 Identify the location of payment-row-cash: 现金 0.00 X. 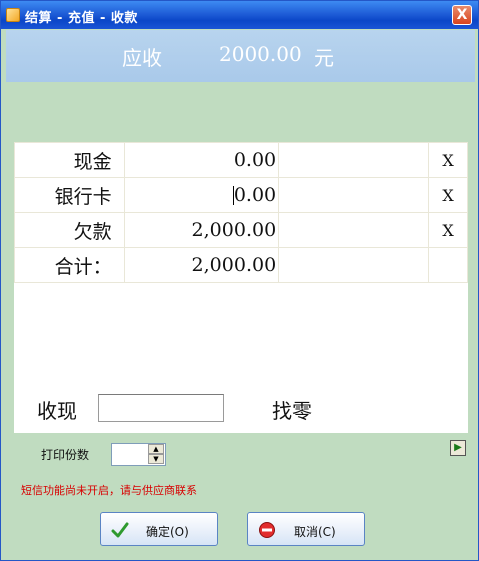
(241, 160).